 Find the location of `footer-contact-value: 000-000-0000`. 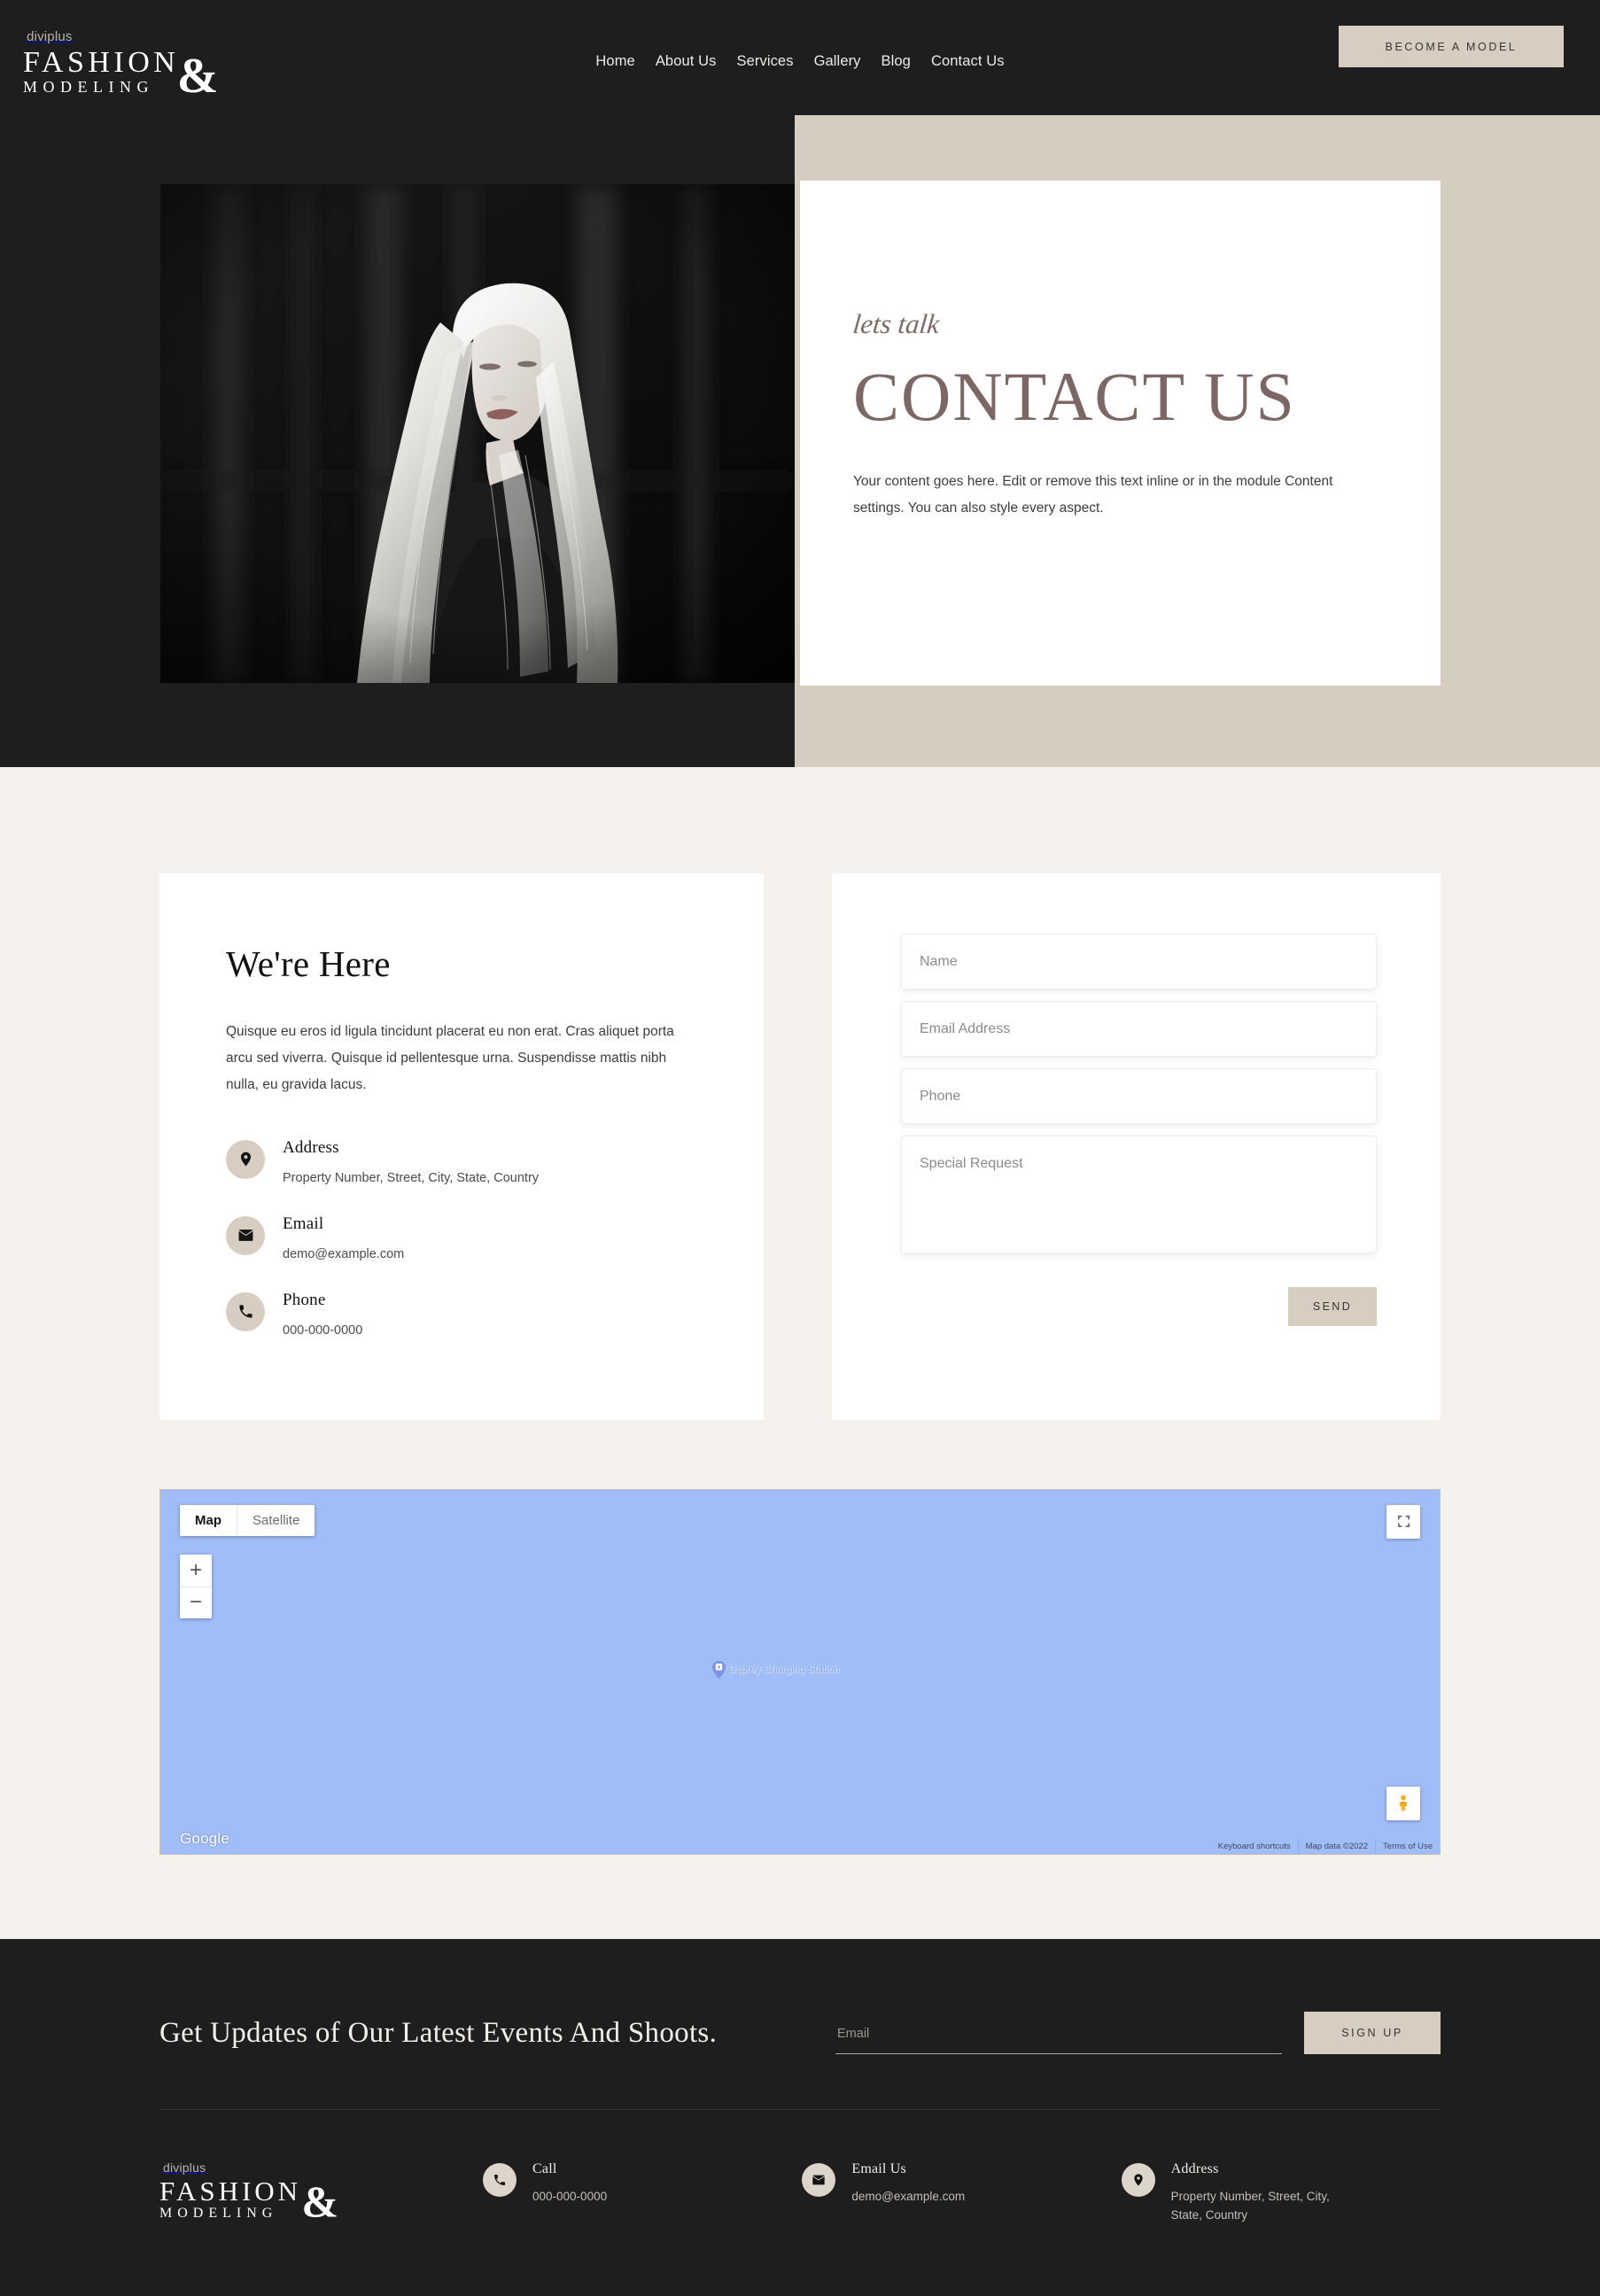

footer-contact-value: 000-000-0000 is located at coordinates (570, 2196).